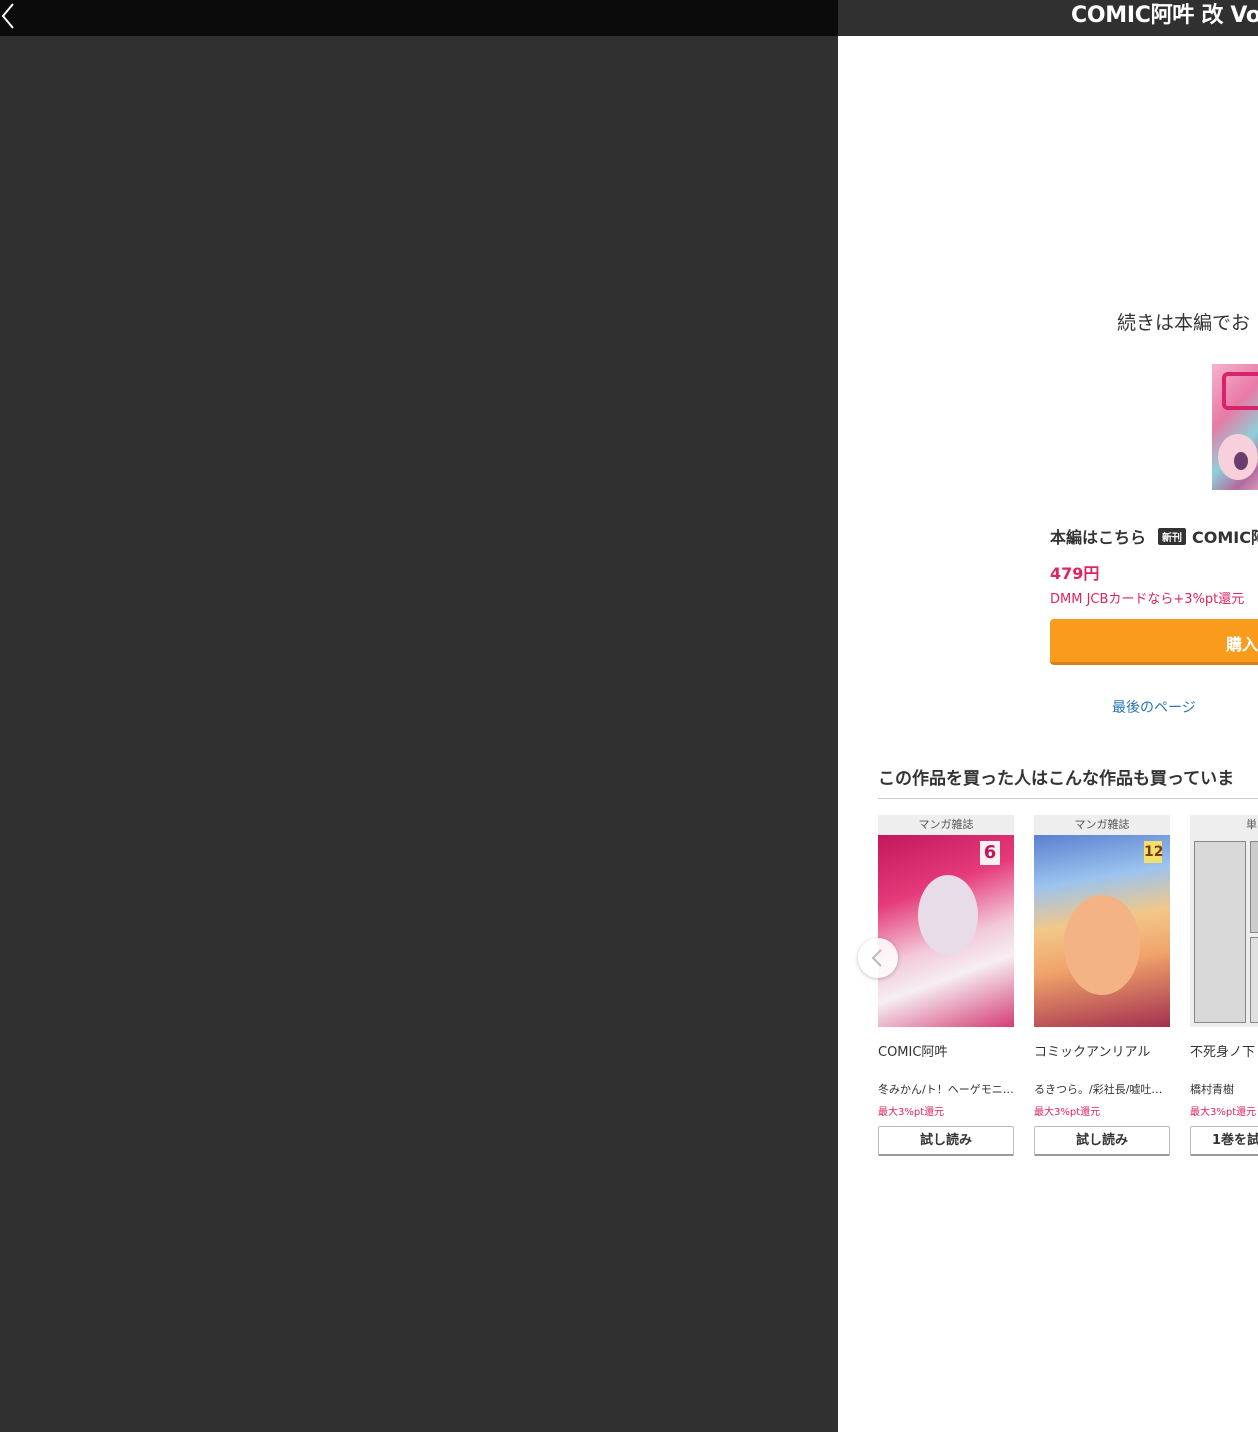 The image size is (1258, 1432). What do you see at coordinates (1098, 537) in the screenshot?
I see `main-label: 本編はこちら` at bounding box center [1098, 537].